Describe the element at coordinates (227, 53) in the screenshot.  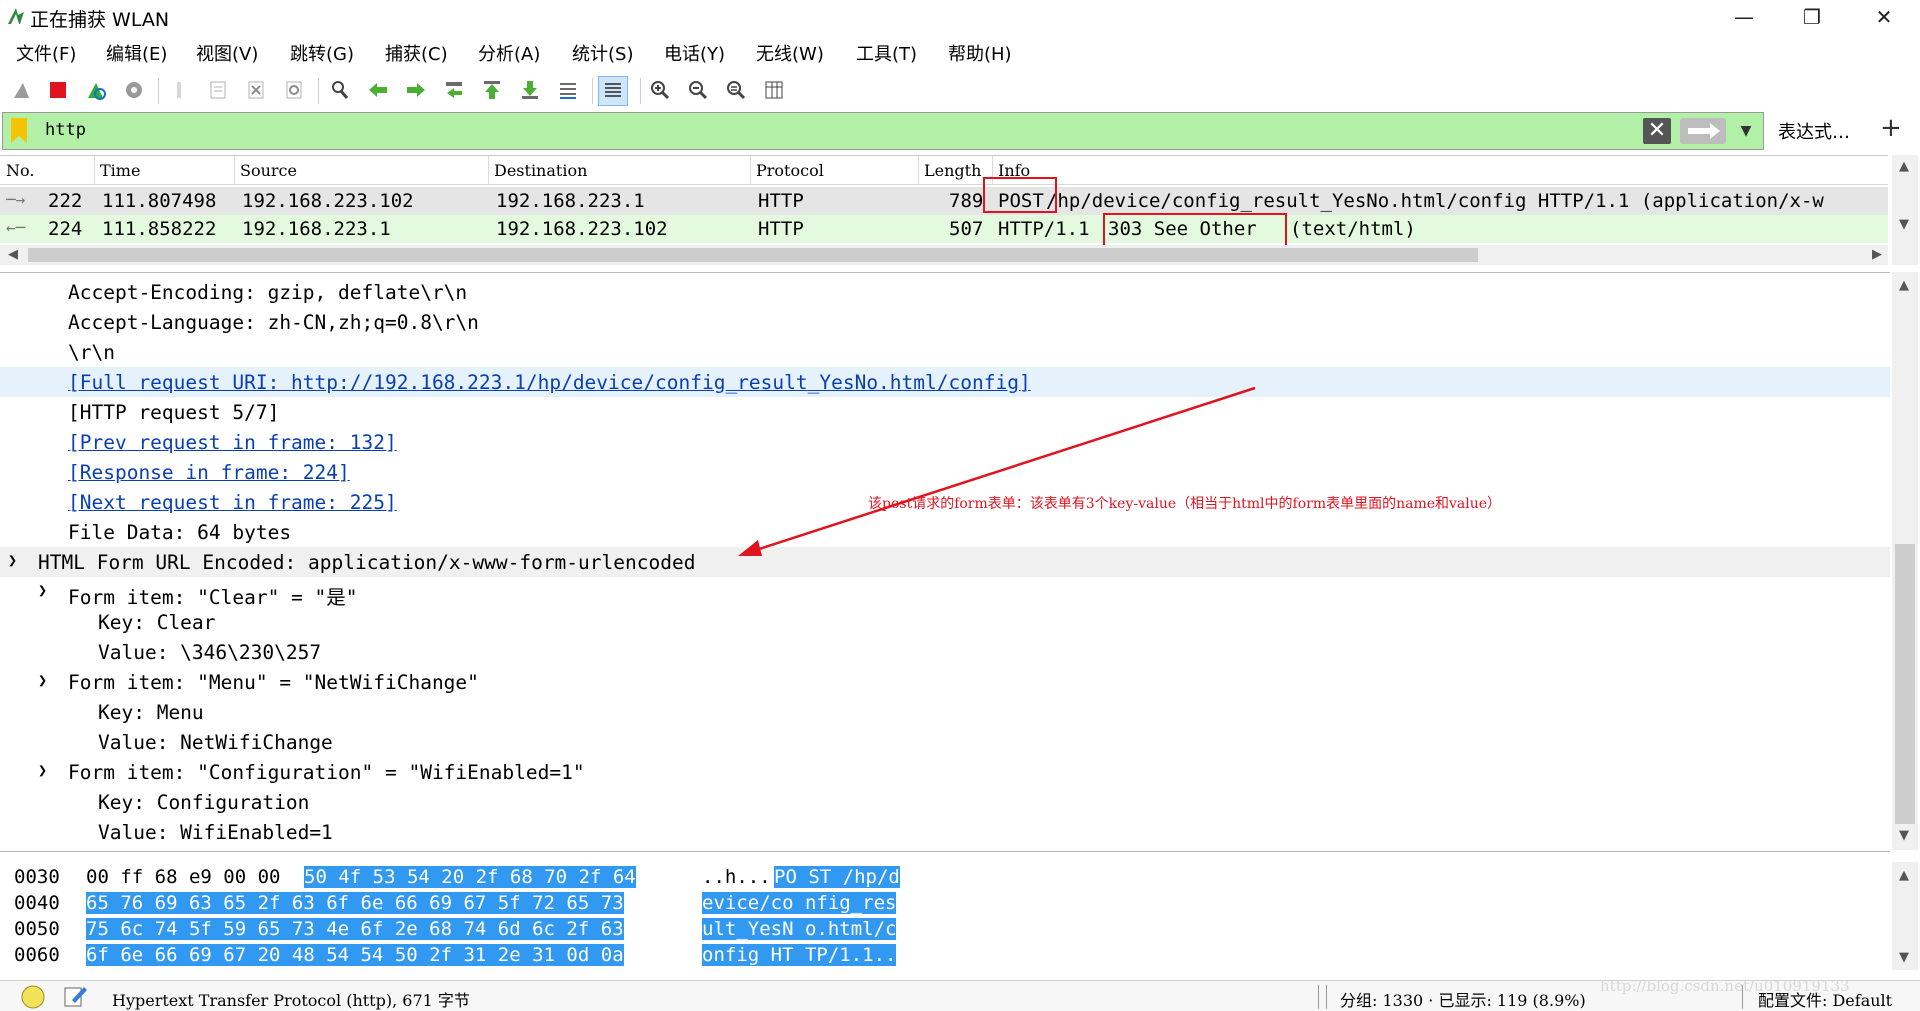
I see `menu-view: 视图(V)` at that location.